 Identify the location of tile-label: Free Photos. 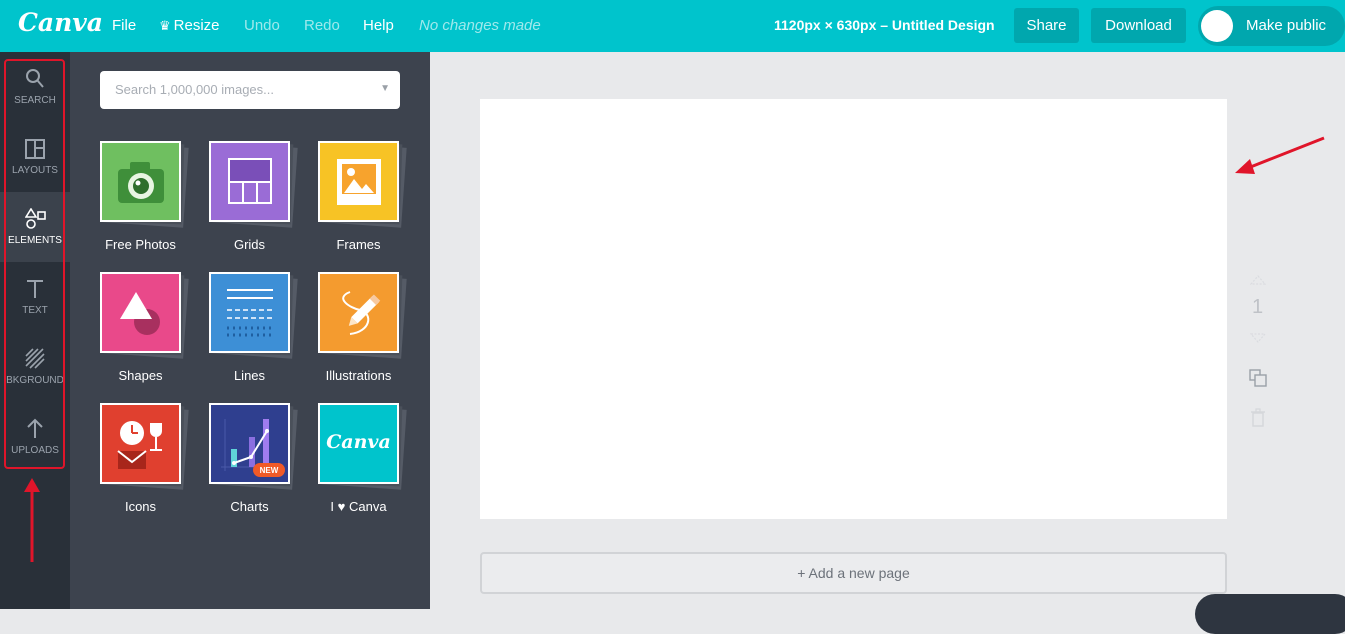
(140, 244).